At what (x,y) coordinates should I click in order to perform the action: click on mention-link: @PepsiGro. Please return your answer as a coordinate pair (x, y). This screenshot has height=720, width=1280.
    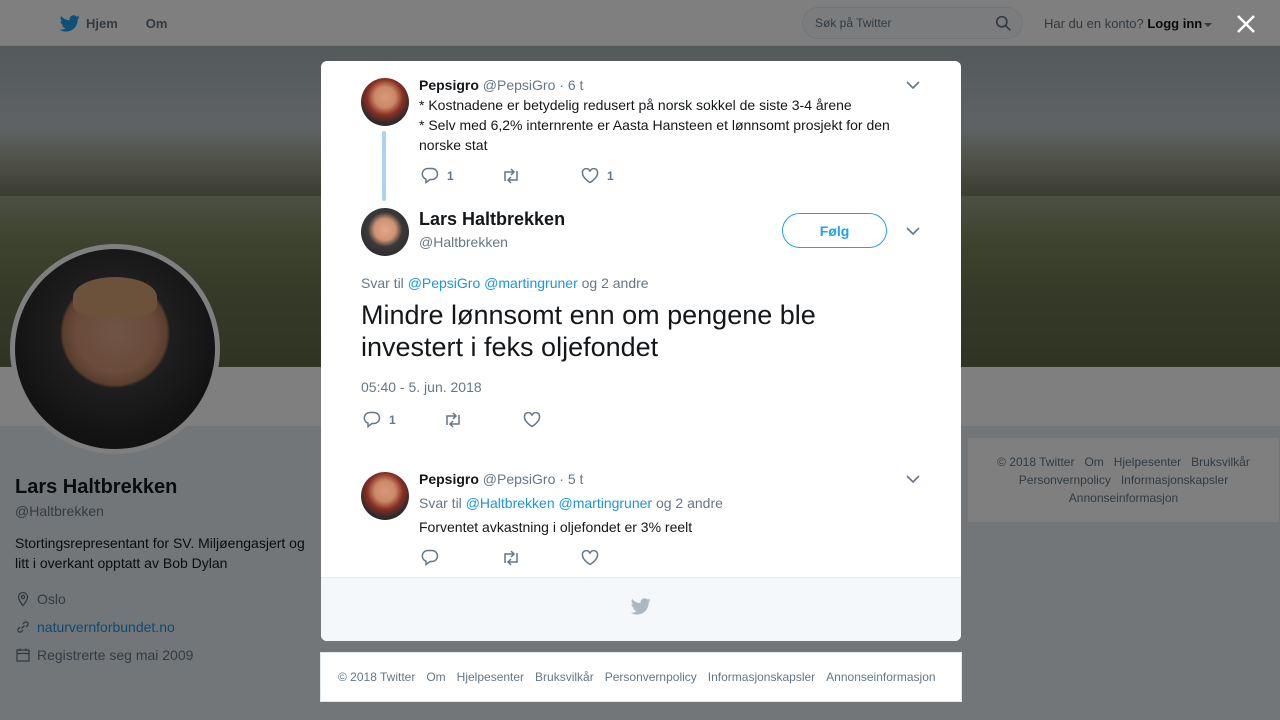
    Looking at the image, I should click on (444, 283).